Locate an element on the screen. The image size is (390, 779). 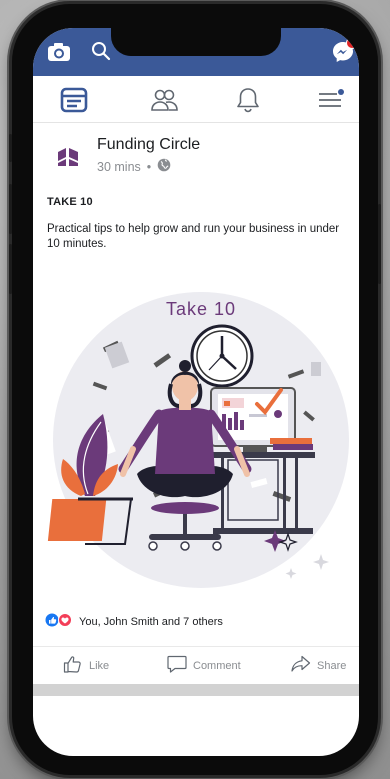
post-header: Funding Circle 30 mins • is located at coordinates (196, 152).